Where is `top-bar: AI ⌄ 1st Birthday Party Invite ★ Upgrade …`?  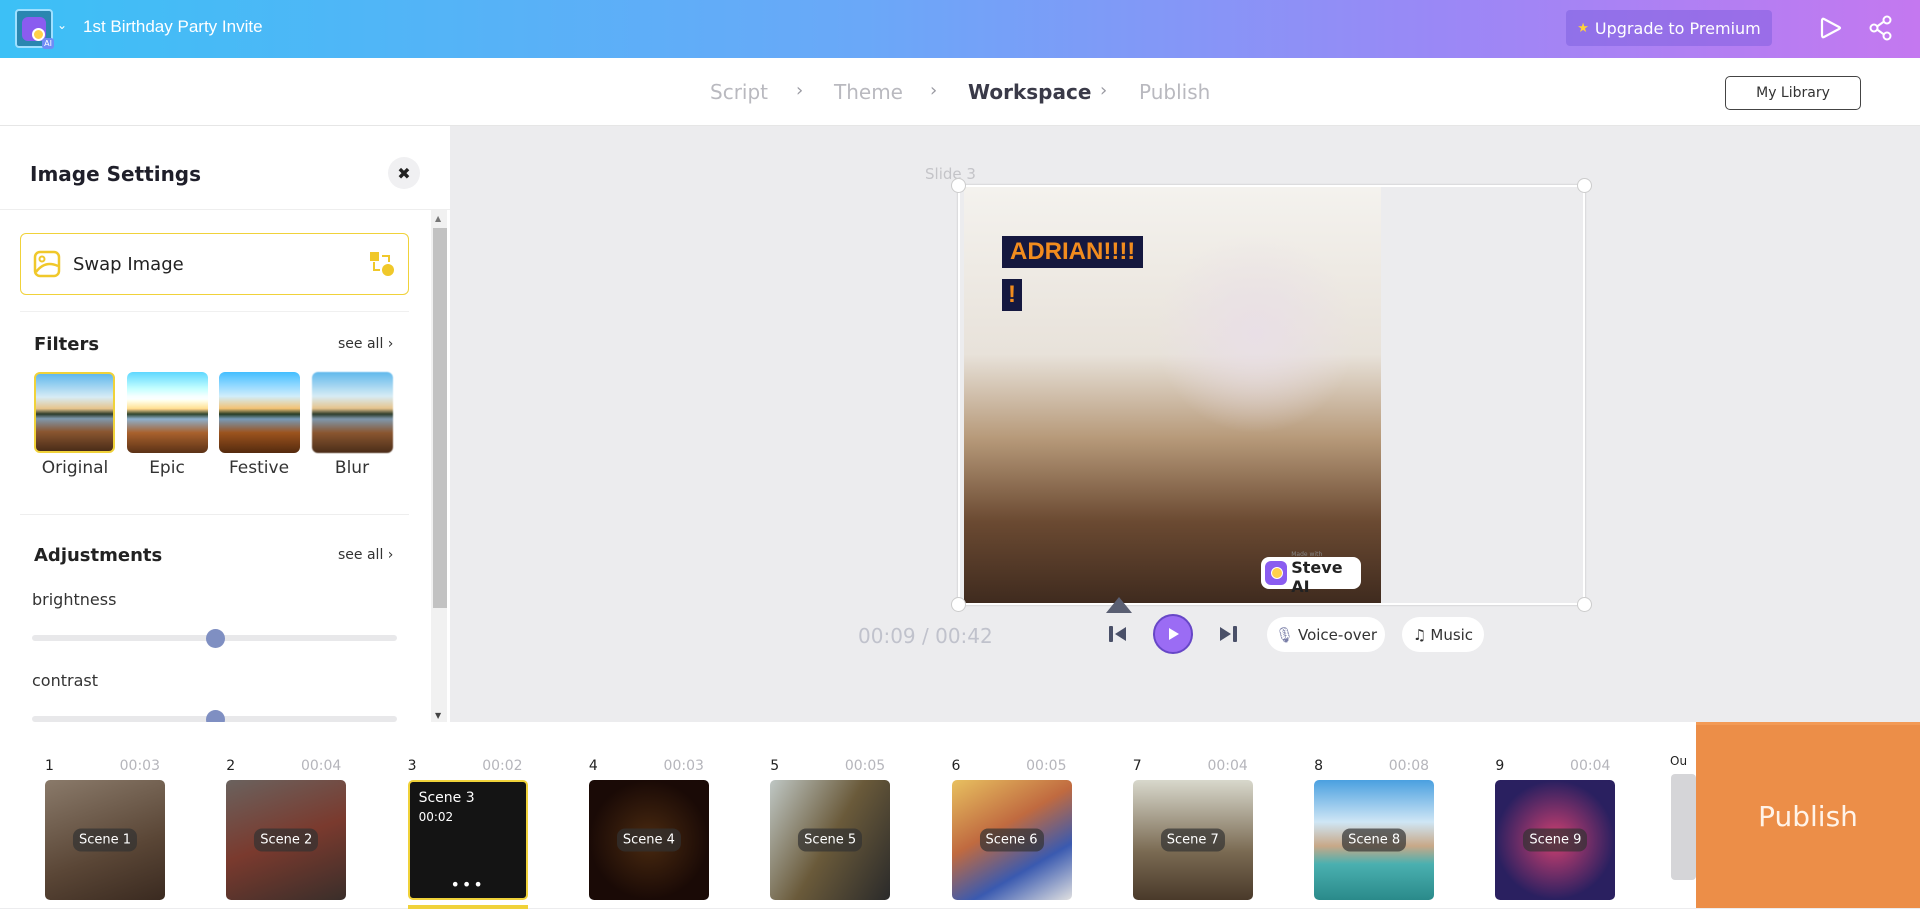 top-bar: AI ⌄ 1st Birthday Party Invite ★ Upgrade … is located at coordinates (960, 29).